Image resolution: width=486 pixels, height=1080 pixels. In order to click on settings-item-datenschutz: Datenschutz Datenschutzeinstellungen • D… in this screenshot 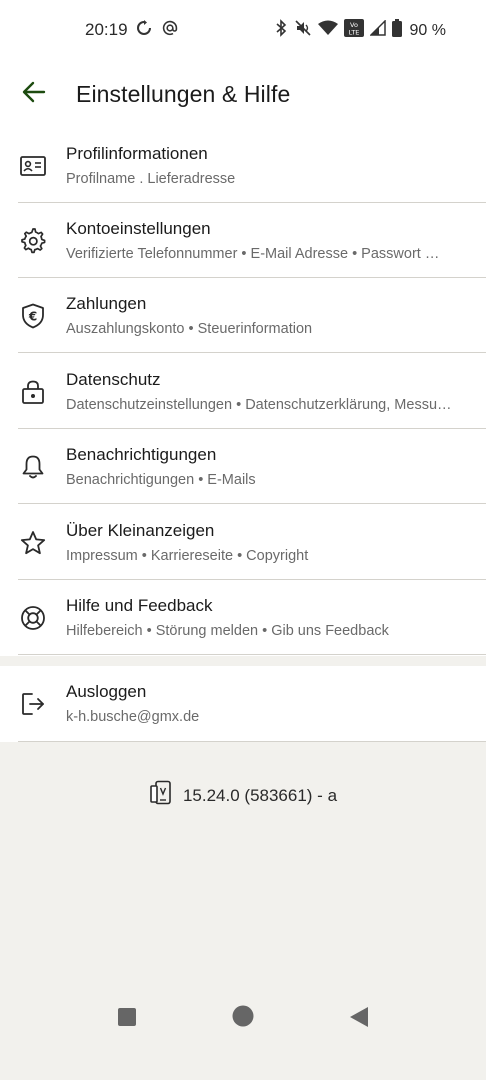, I will do `click(243, 391)`.